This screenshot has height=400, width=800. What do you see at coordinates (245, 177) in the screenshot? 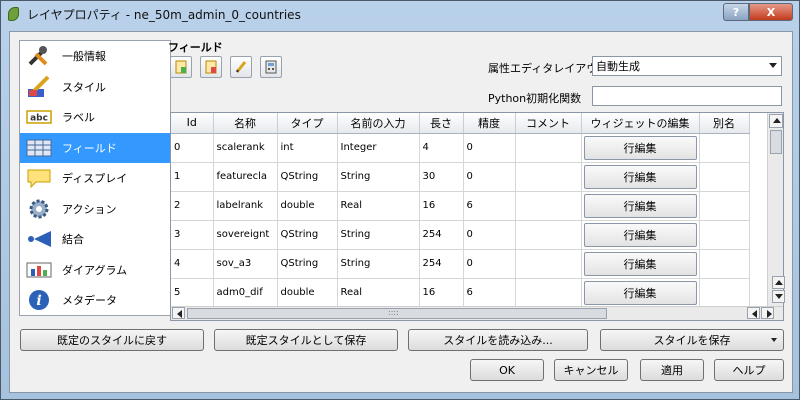
I see `table-cell: featurecla` at bounding box center [245, 177].